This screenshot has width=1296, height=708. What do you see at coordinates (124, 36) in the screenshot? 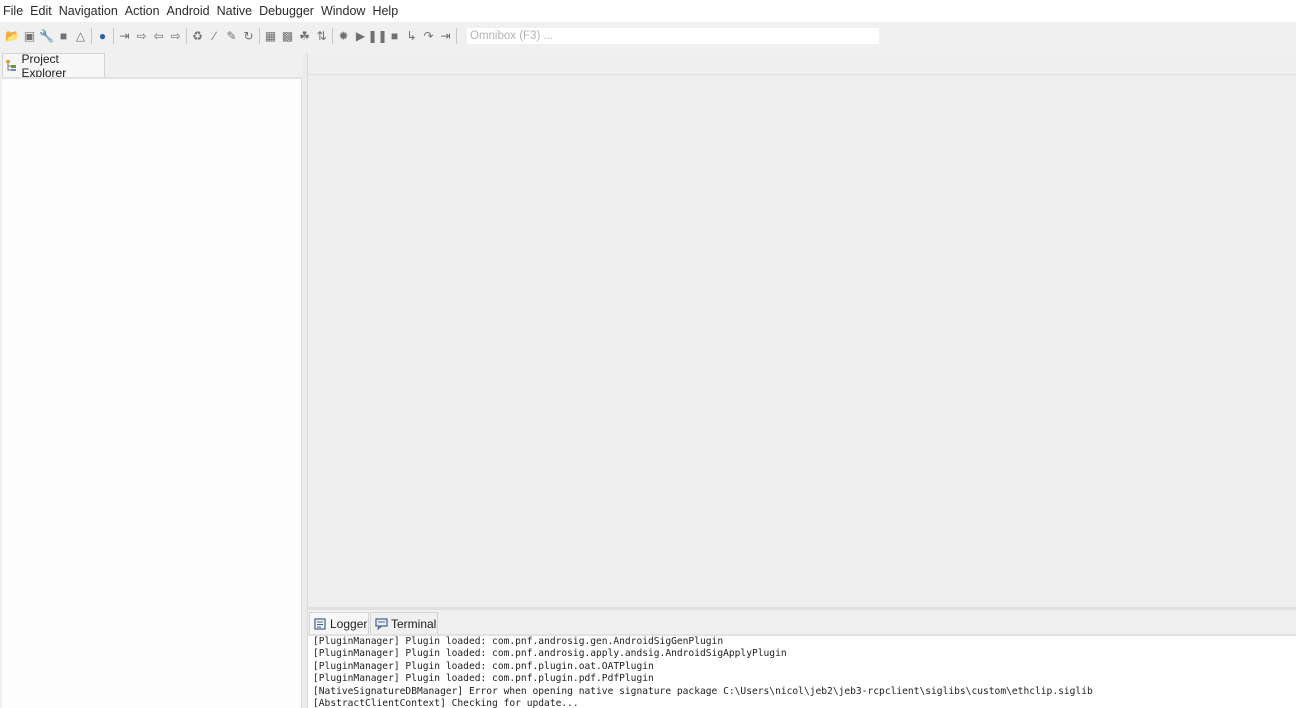
I see `step-in-icon: ⇥` at bounding box center [124, 36].